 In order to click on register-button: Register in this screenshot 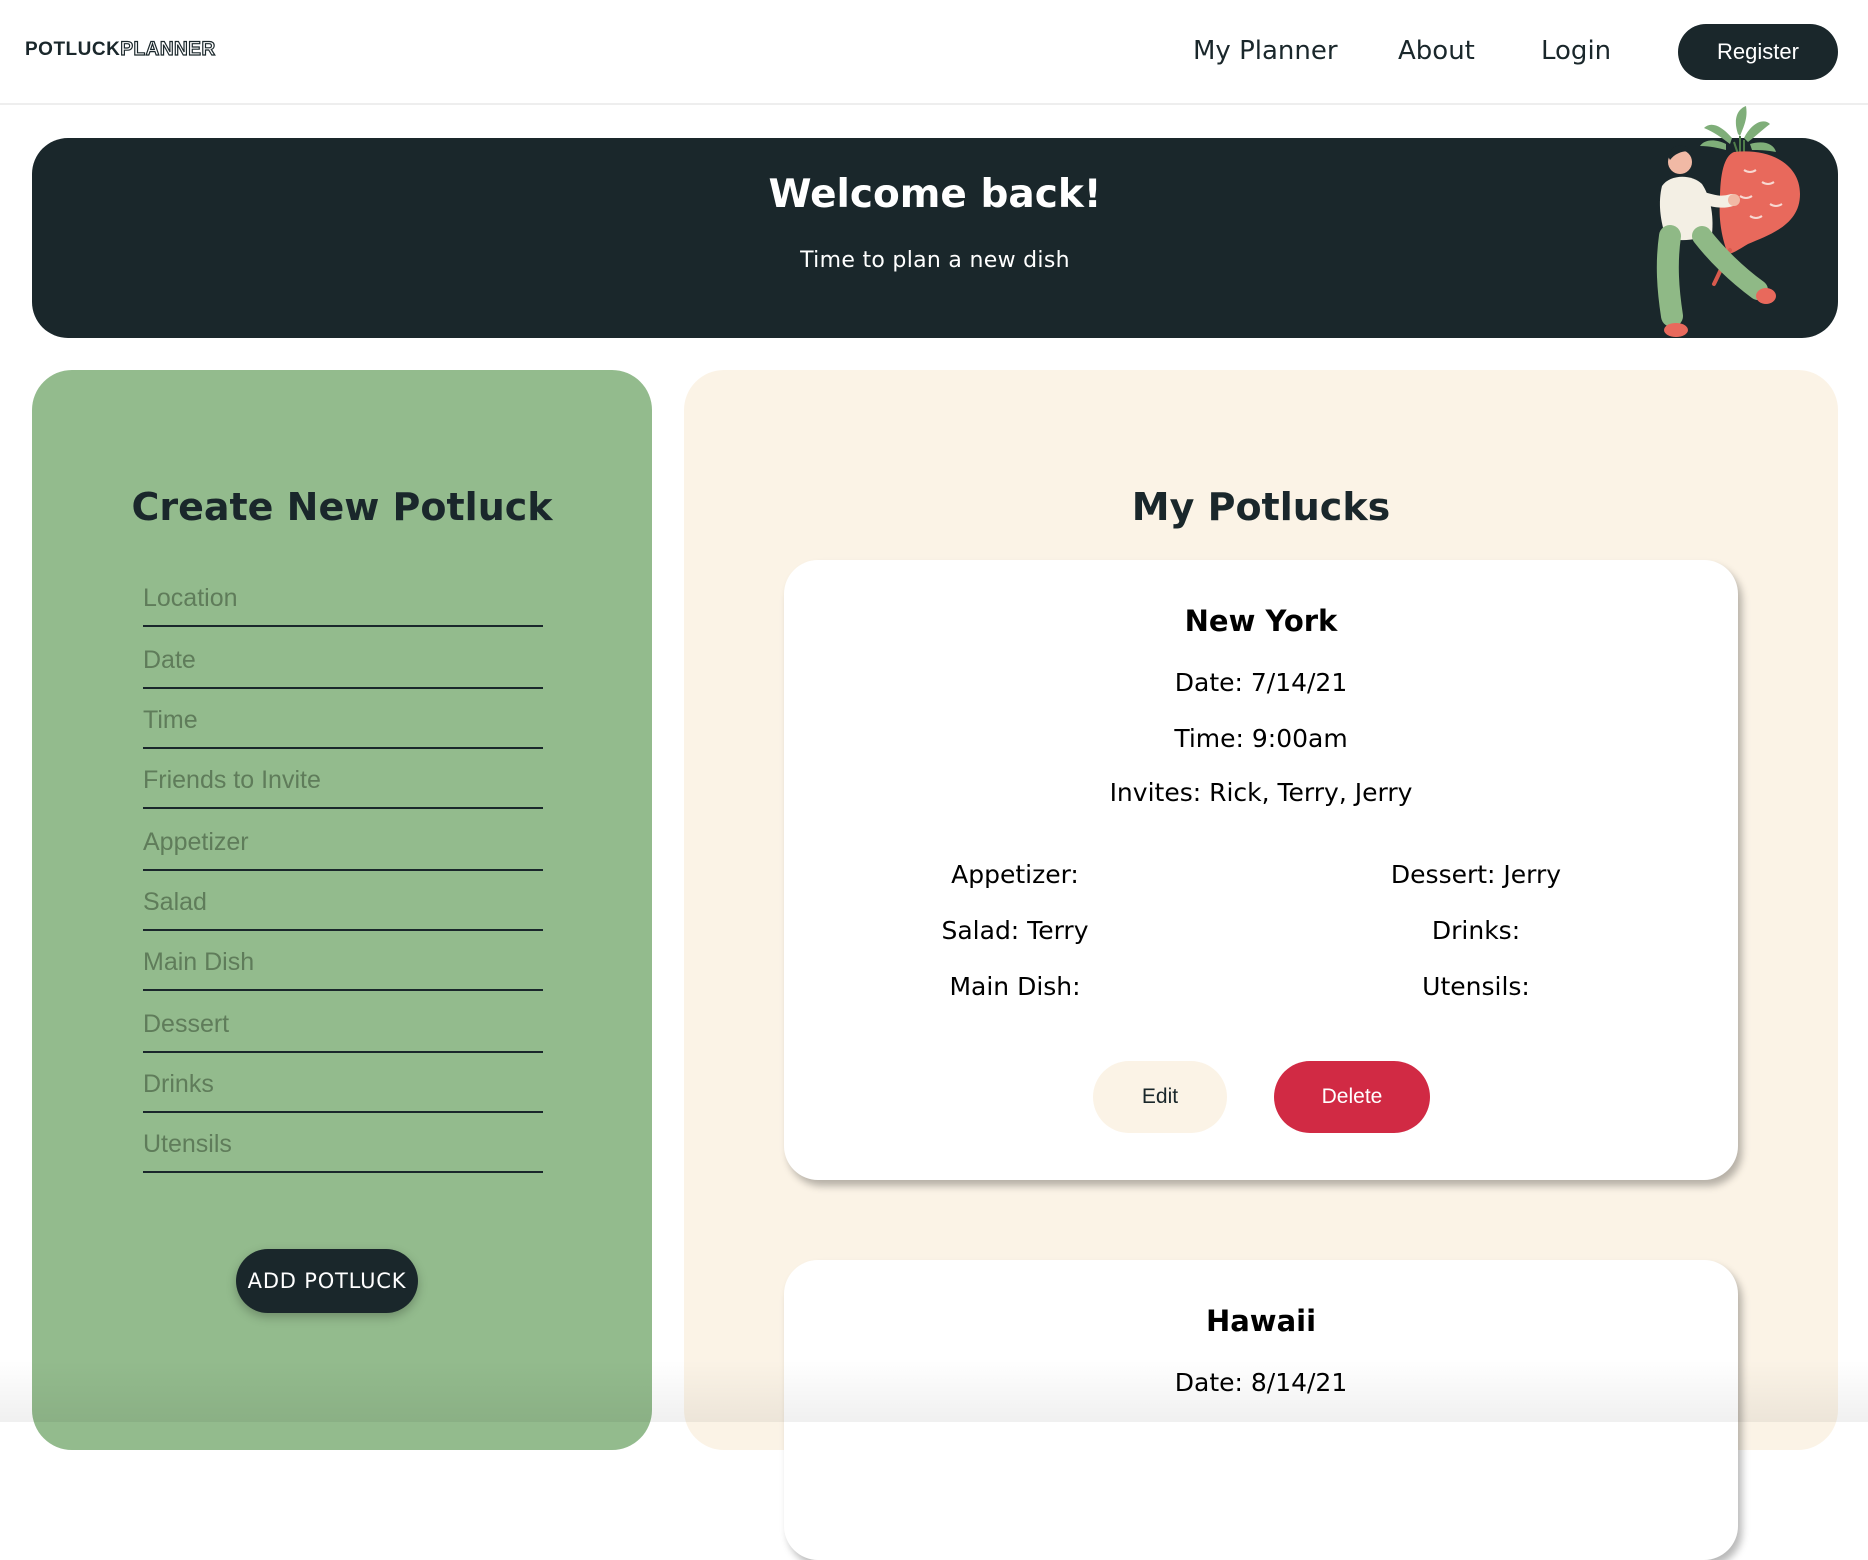, I will do `click(1758, 52)`.